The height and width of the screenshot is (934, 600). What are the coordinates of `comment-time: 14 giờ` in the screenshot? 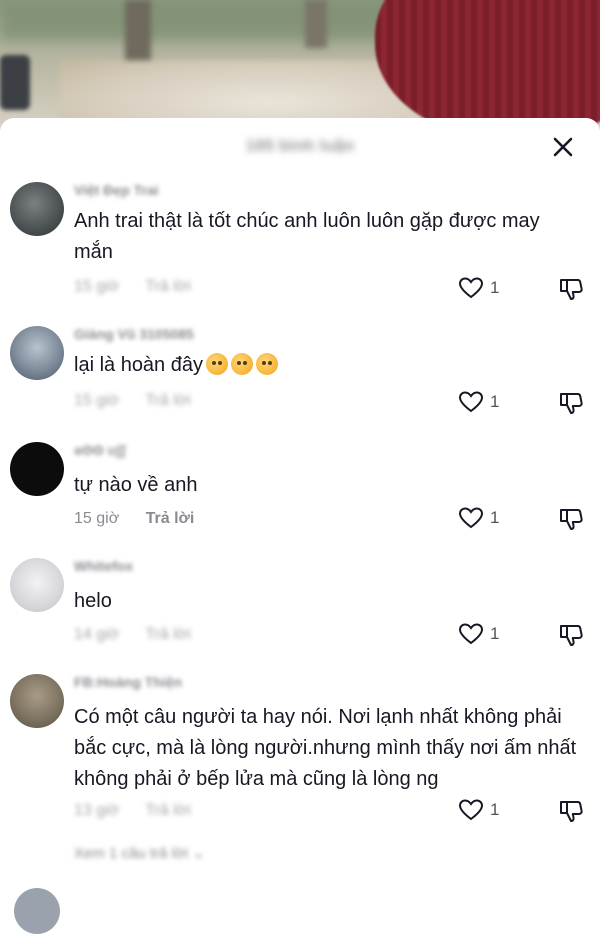 It's located at (97, 634).